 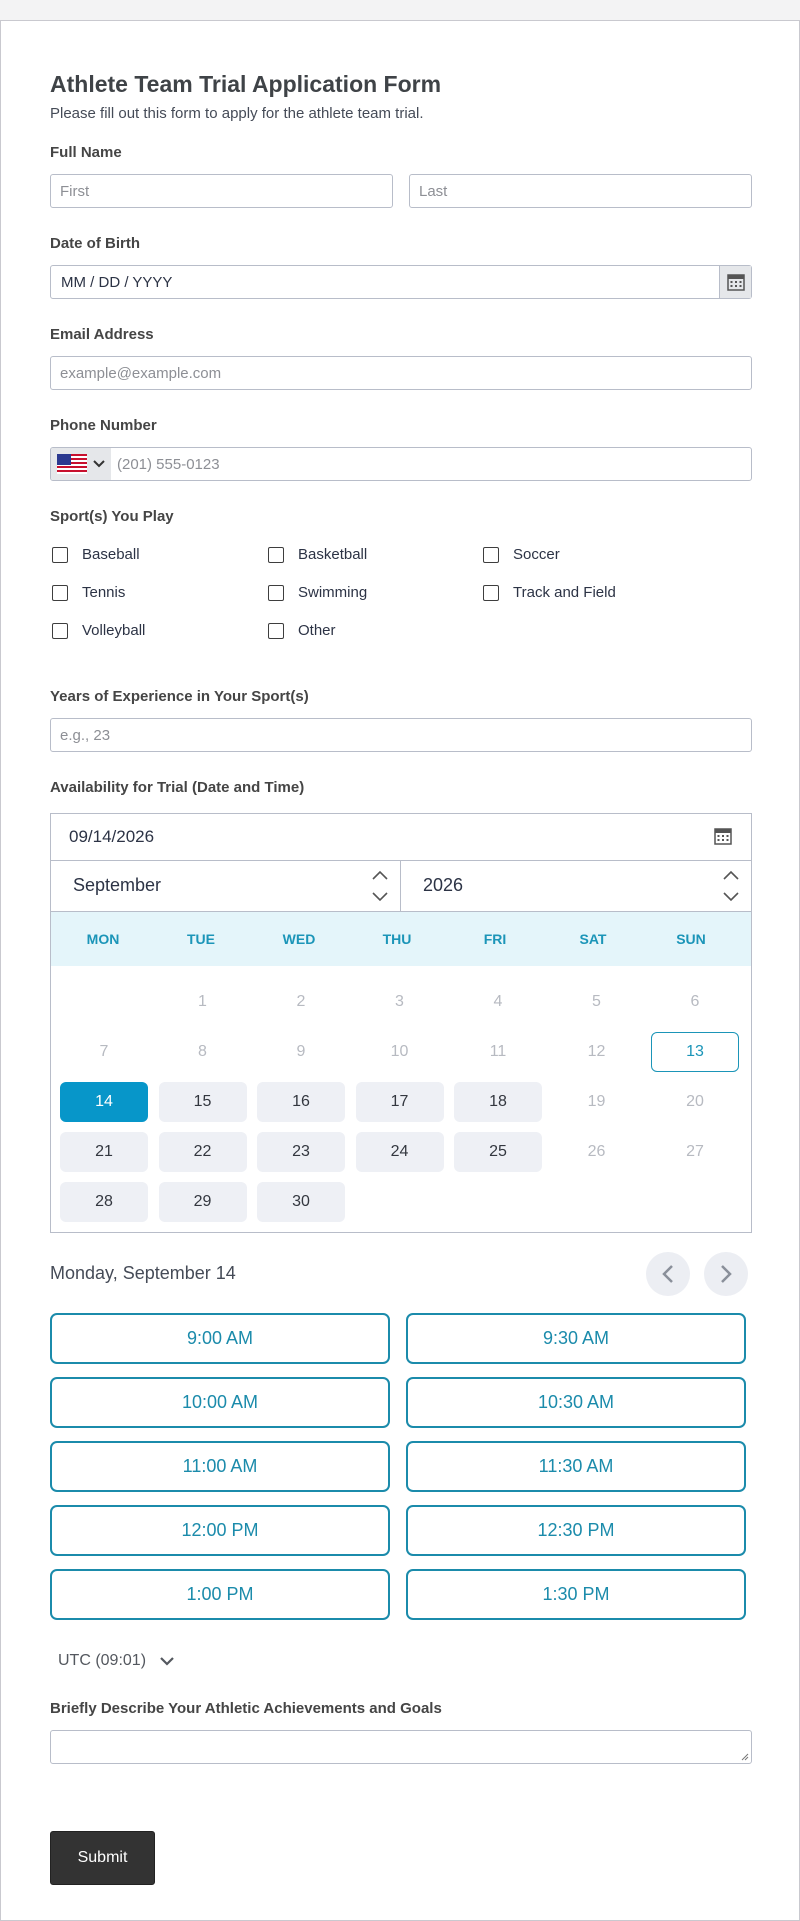 I want to click on dob-placeholder: MM / DD / YYYY, so click(x=117, y=282).